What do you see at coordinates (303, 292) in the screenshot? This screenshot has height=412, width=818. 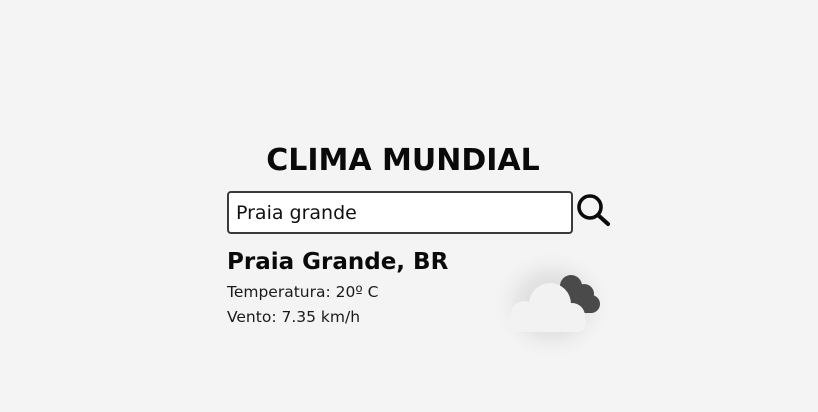 I see `temperature-text: Temperatura: 20º C` at bounding box center [303, 292].